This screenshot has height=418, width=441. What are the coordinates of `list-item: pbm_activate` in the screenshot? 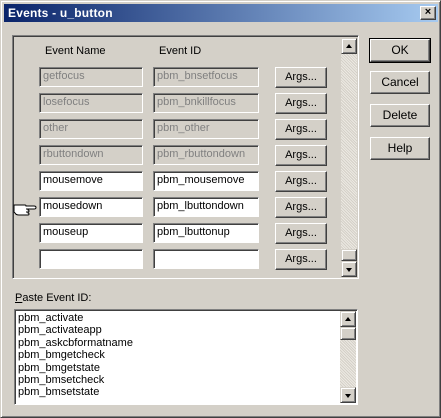 It's located at (75, 318).